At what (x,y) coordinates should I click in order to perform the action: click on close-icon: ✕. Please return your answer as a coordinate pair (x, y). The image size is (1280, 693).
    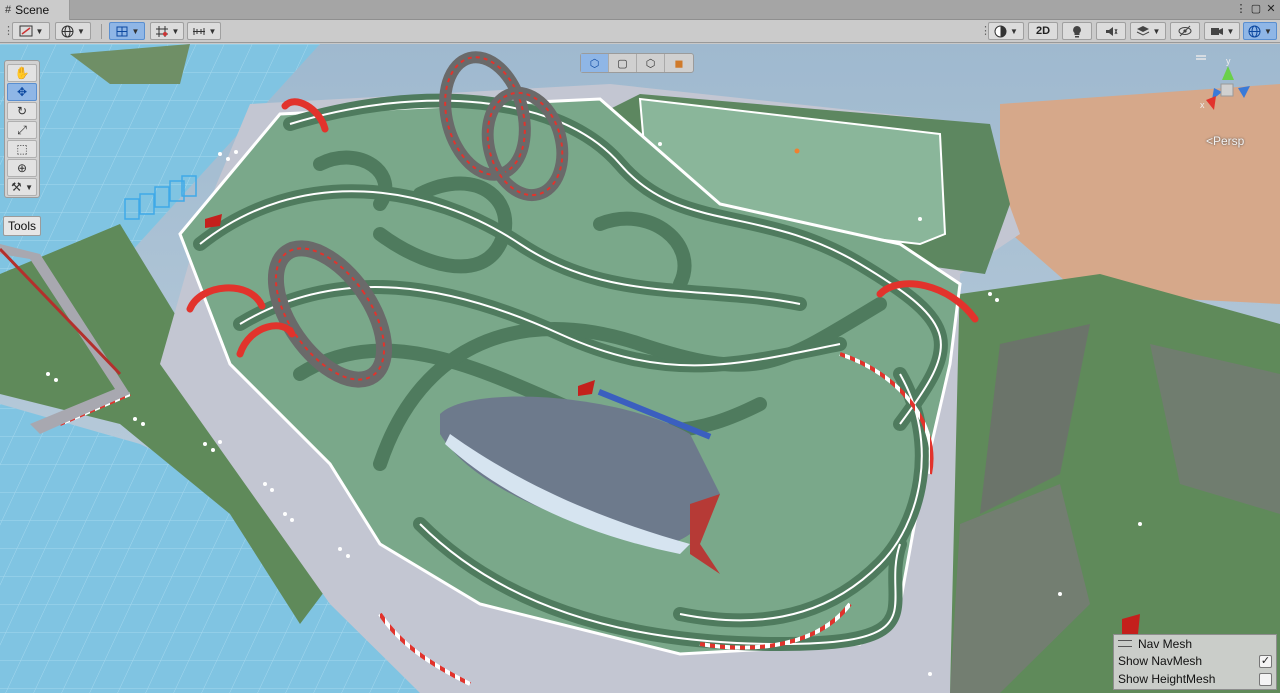
    Looking at the image, I should click on (1271, 8).